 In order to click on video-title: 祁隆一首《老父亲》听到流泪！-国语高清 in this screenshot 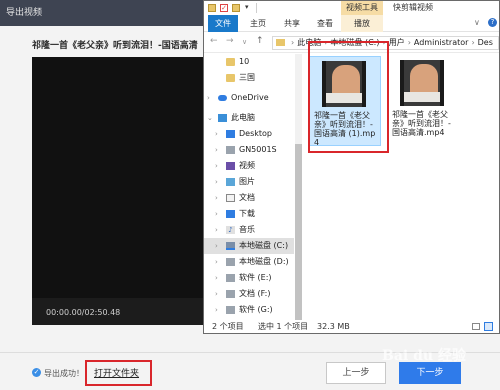, I will do `click(115, 46)`.